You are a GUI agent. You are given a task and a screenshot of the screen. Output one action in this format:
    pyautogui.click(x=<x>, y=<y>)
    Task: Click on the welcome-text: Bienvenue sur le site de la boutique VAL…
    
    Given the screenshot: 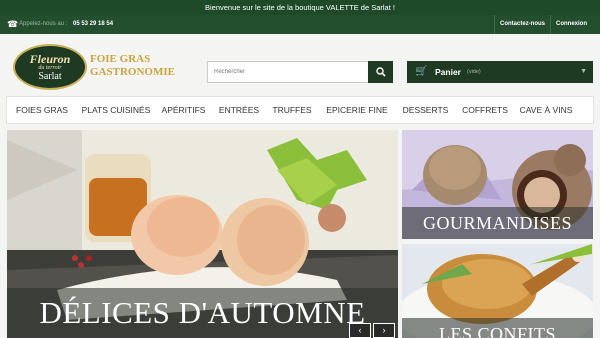 What is the action you would take?
    pyautogui.click(x=300, y=7)
    